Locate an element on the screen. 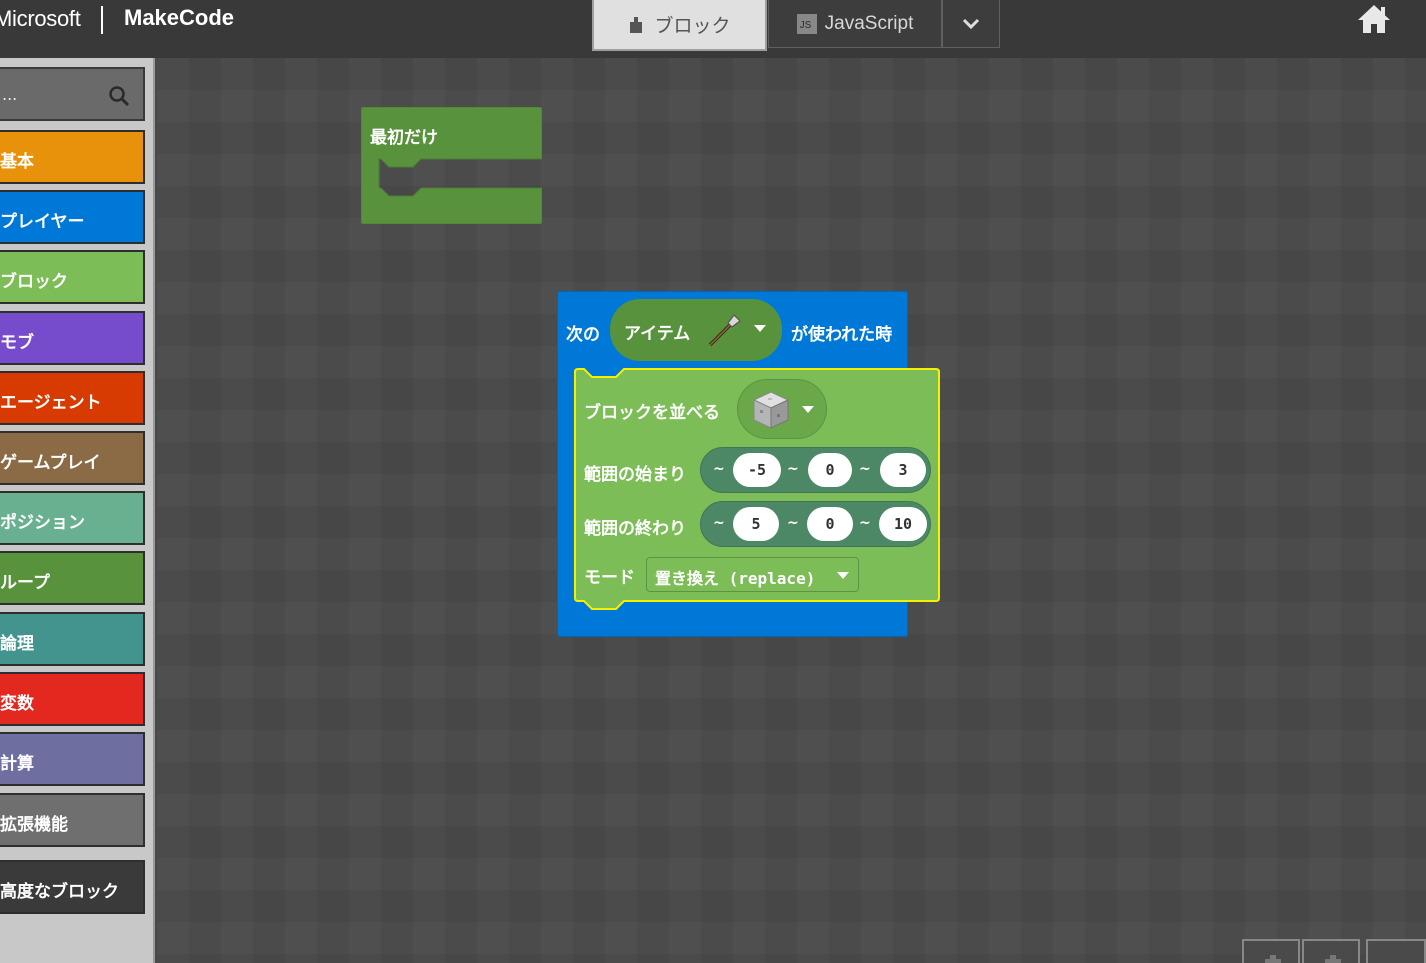 The image size is (1426, 963). category-logic: 論理 is located at coordinates (72, 639).